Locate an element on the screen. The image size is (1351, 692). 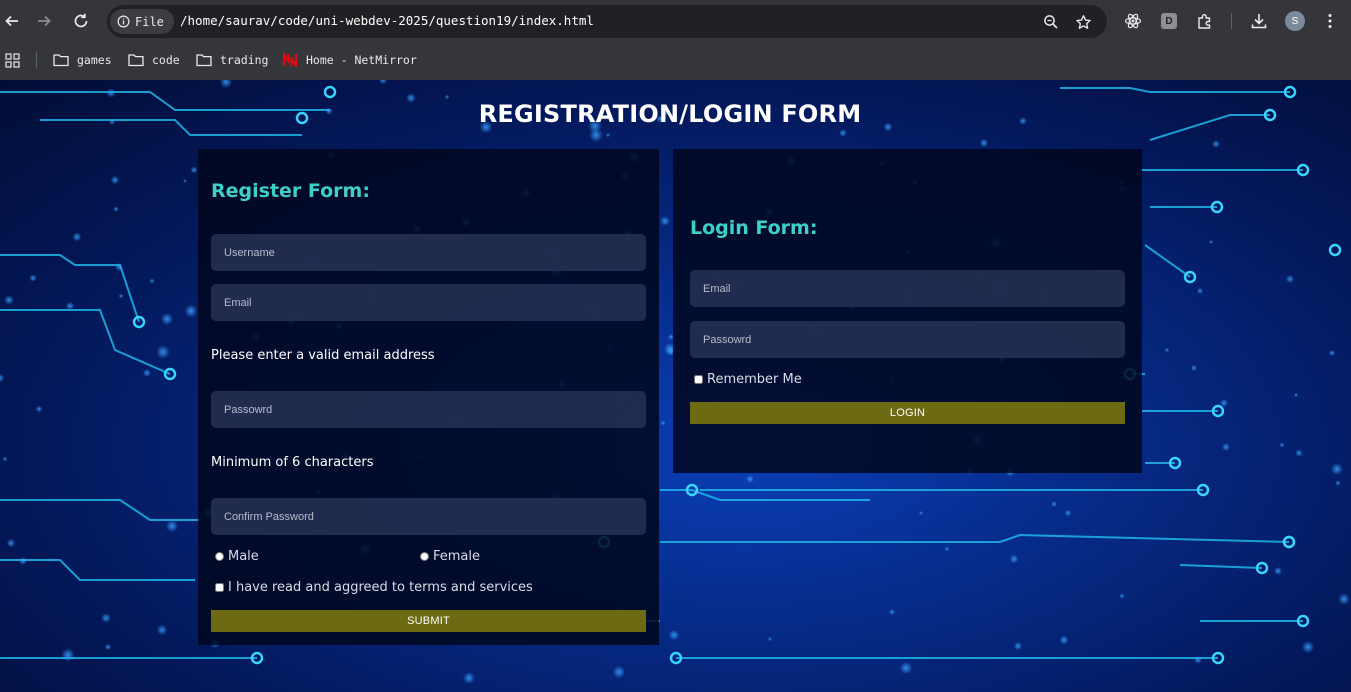
login-email-input is located at coordinates (907, 288).